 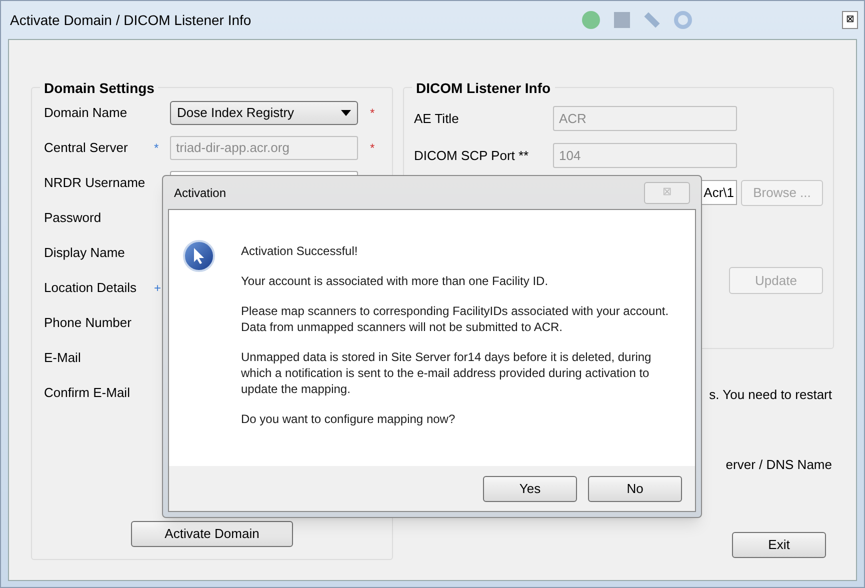 I want to click on field-label: Central Server, so click(x=86, y=147).